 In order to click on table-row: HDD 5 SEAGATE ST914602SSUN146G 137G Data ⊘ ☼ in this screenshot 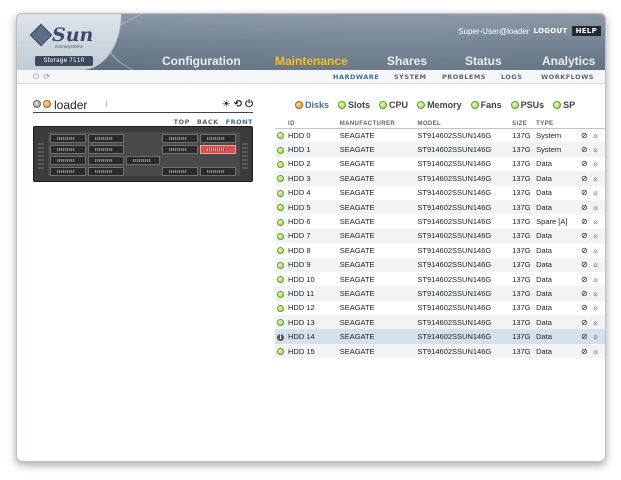, I will do `click(440, 207)`.